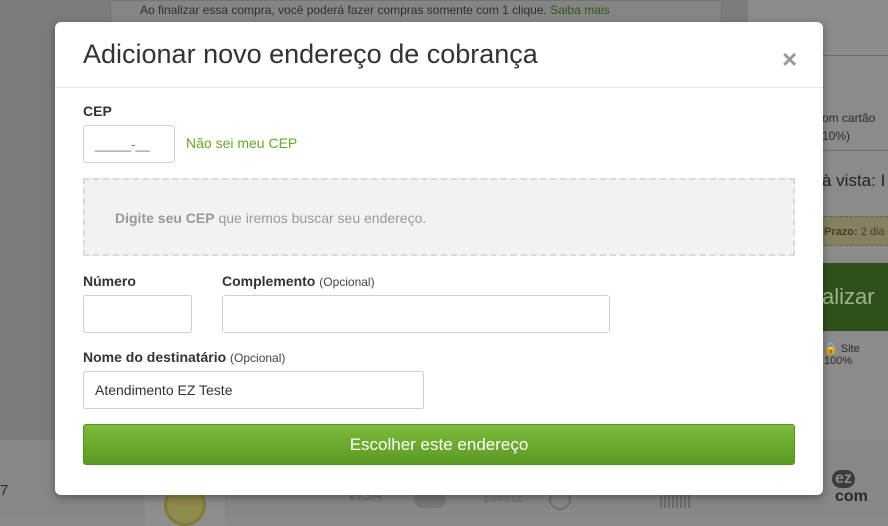 The image size is (888, 526). What do you see at coordinates (253, 390) in the screenshot?
I see `destinatario-input` at bounding box center [253, 390].